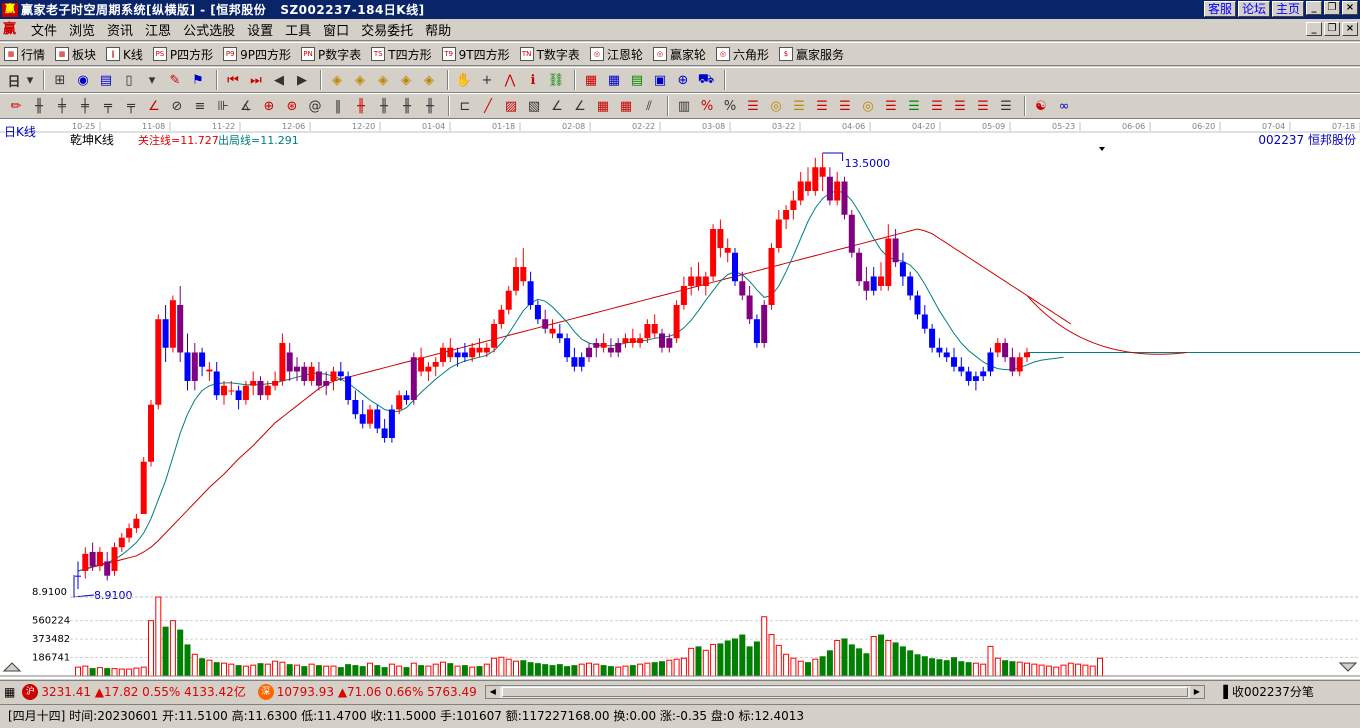 The height and width of the screenshot is (728, 1360). I want to click on zoom-icon: ⊞, so click(60, 80).